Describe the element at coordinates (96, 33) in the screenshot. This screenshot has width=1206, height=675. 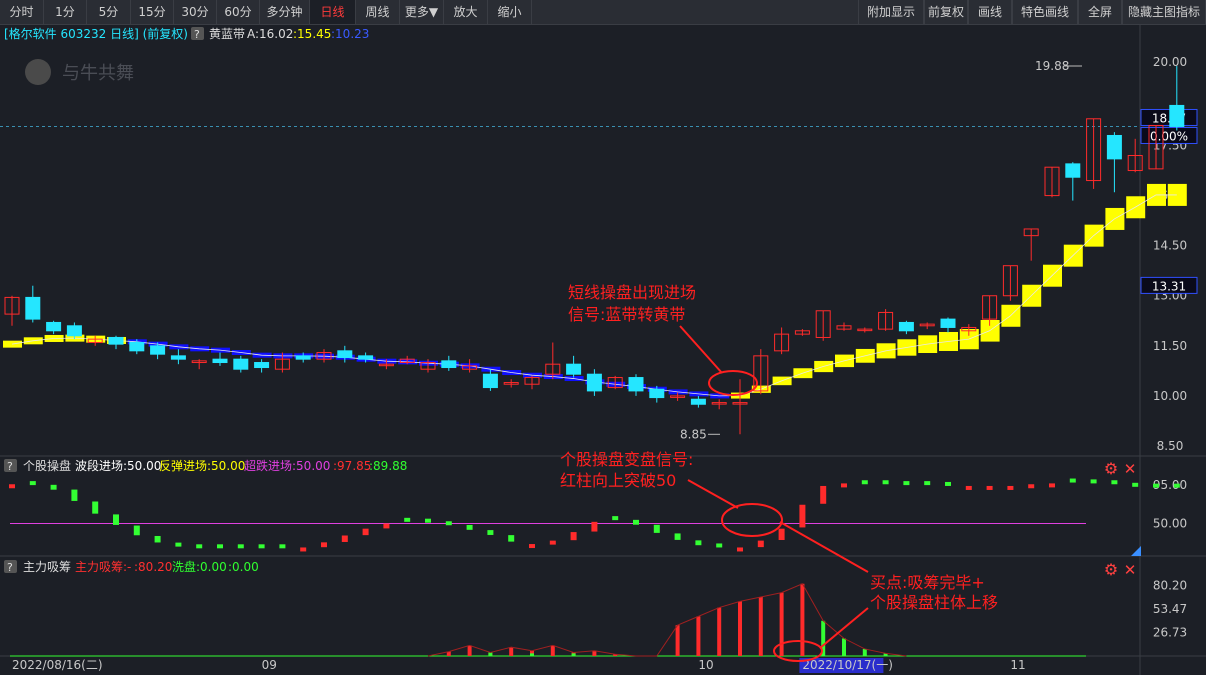
I see `stock-title: [格尔软件 603232 日线] (前复权)` at that location.